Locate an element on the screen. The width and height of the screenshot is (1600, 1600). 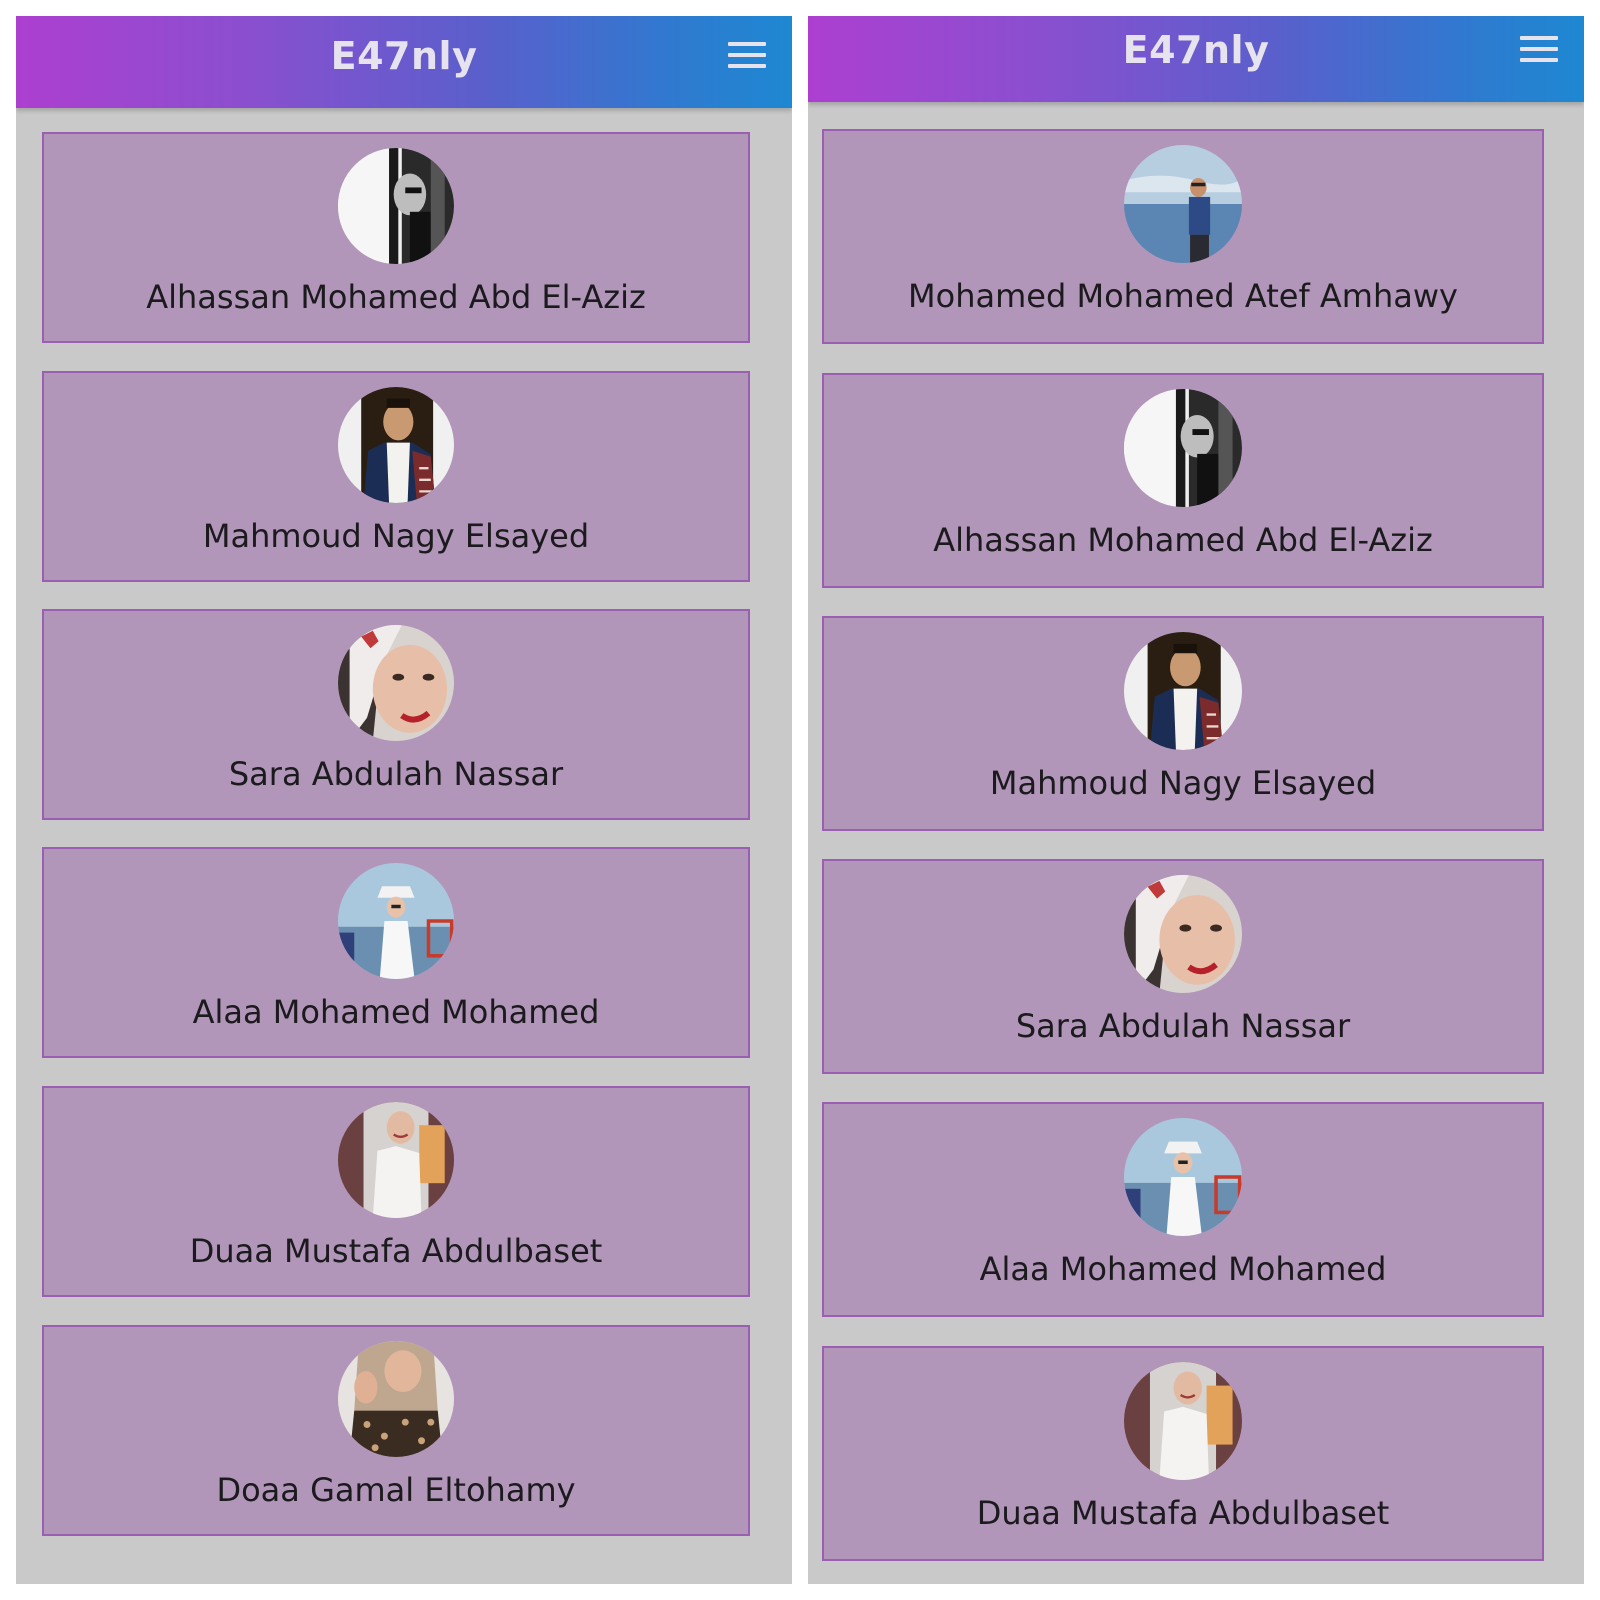
member-card: Mohamed Mohamed Atef Amhawy is located at coordinates (1183, 236).